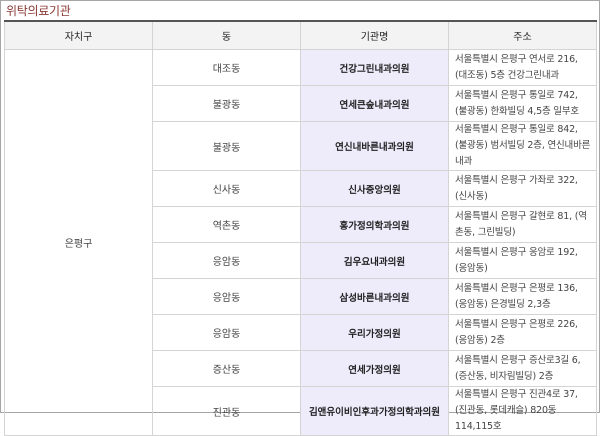  I want to click on address-cell: 서울특별시 은평구 응암로 192, (응암동), so click(522, 260).